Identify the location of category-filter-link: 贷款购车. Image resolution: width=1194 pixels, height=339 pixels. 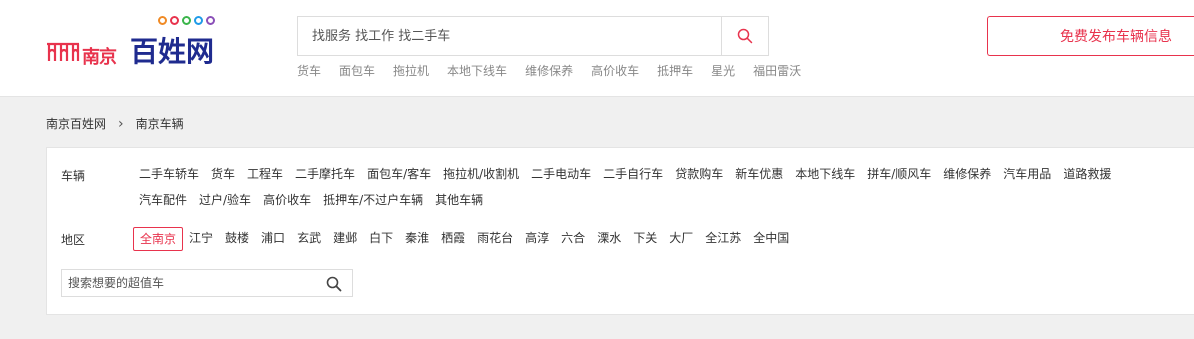
(699, 174).